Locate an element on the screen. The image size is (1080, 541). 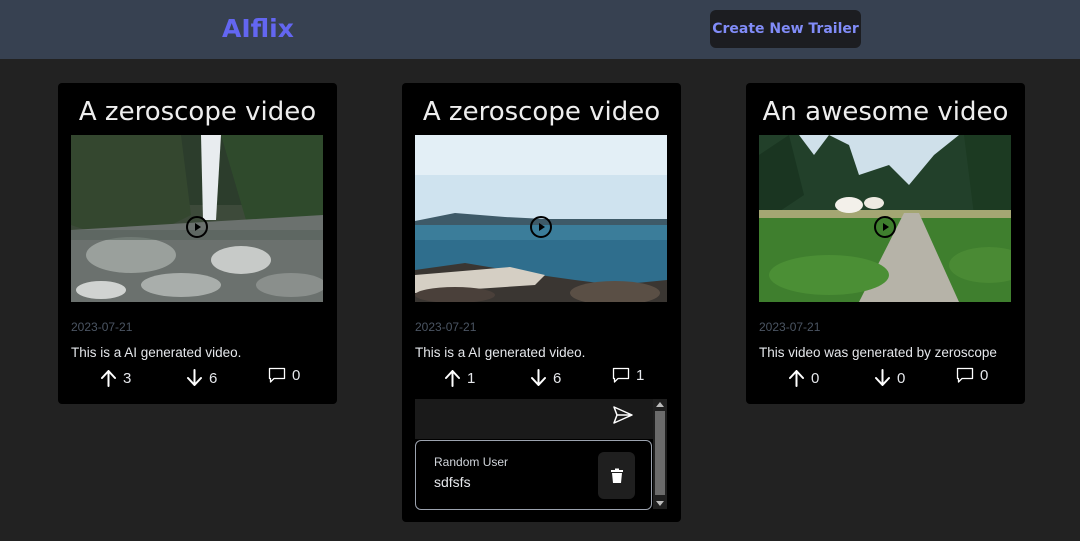
downvote-button: 0 is located at coordinates (889, 378).